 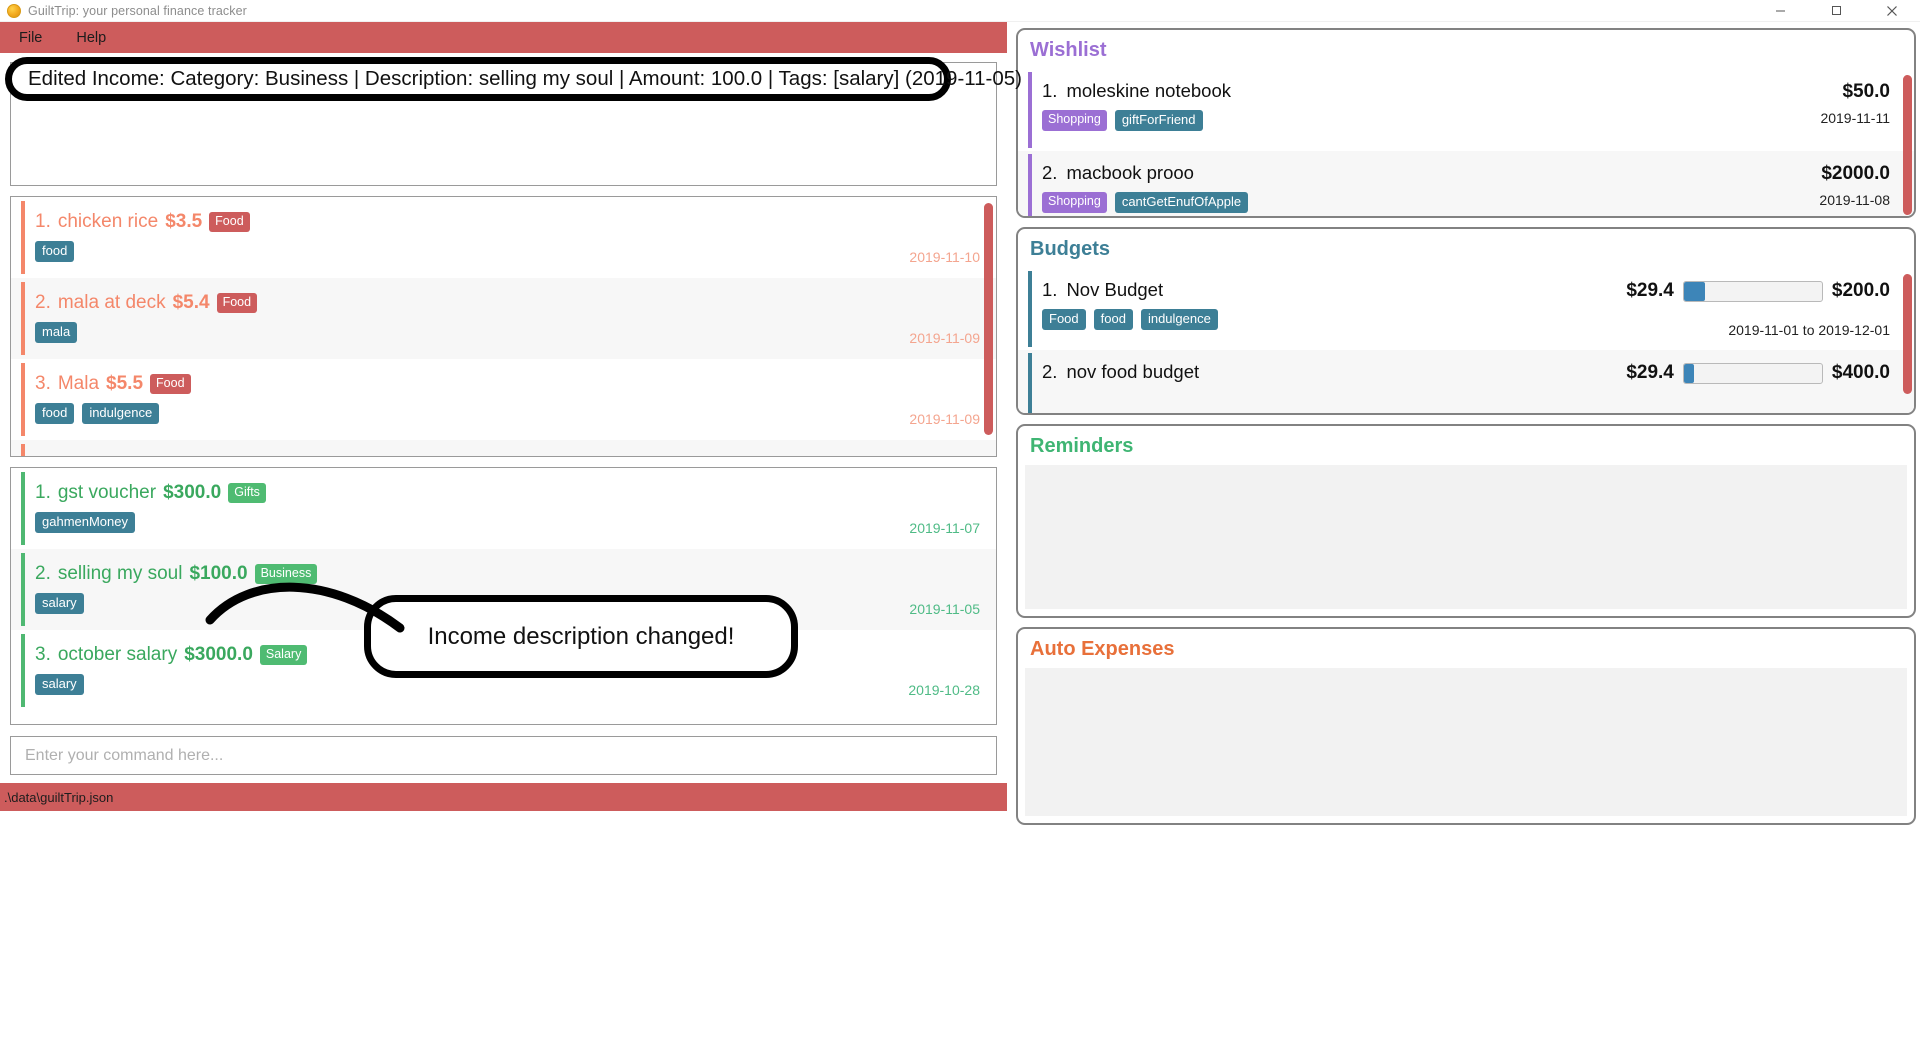 What do you see at coordinates (988, 319) in the screenshot?
I see `expense-list-scrollbar` at bounding box center [988, 319].